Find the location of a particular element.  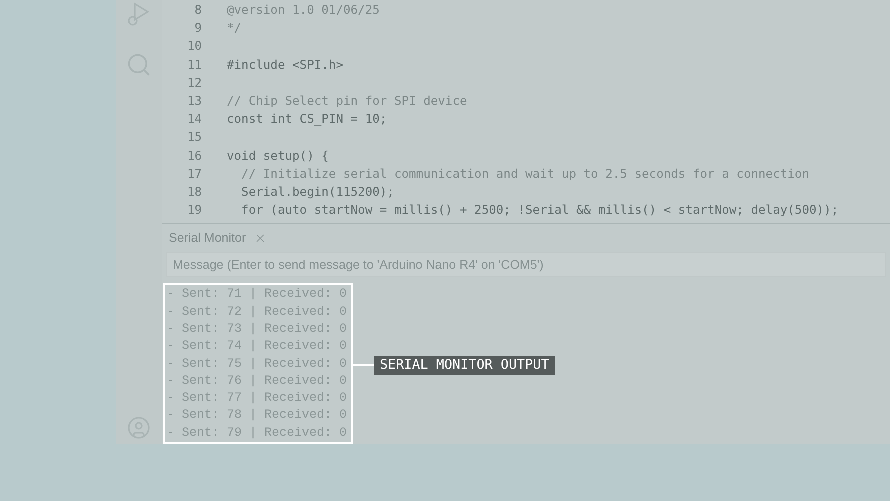

message-field: Message (Enter to send message to 'Arduino Nano R4' on 'COM5') is located at coordinates (526, 265).